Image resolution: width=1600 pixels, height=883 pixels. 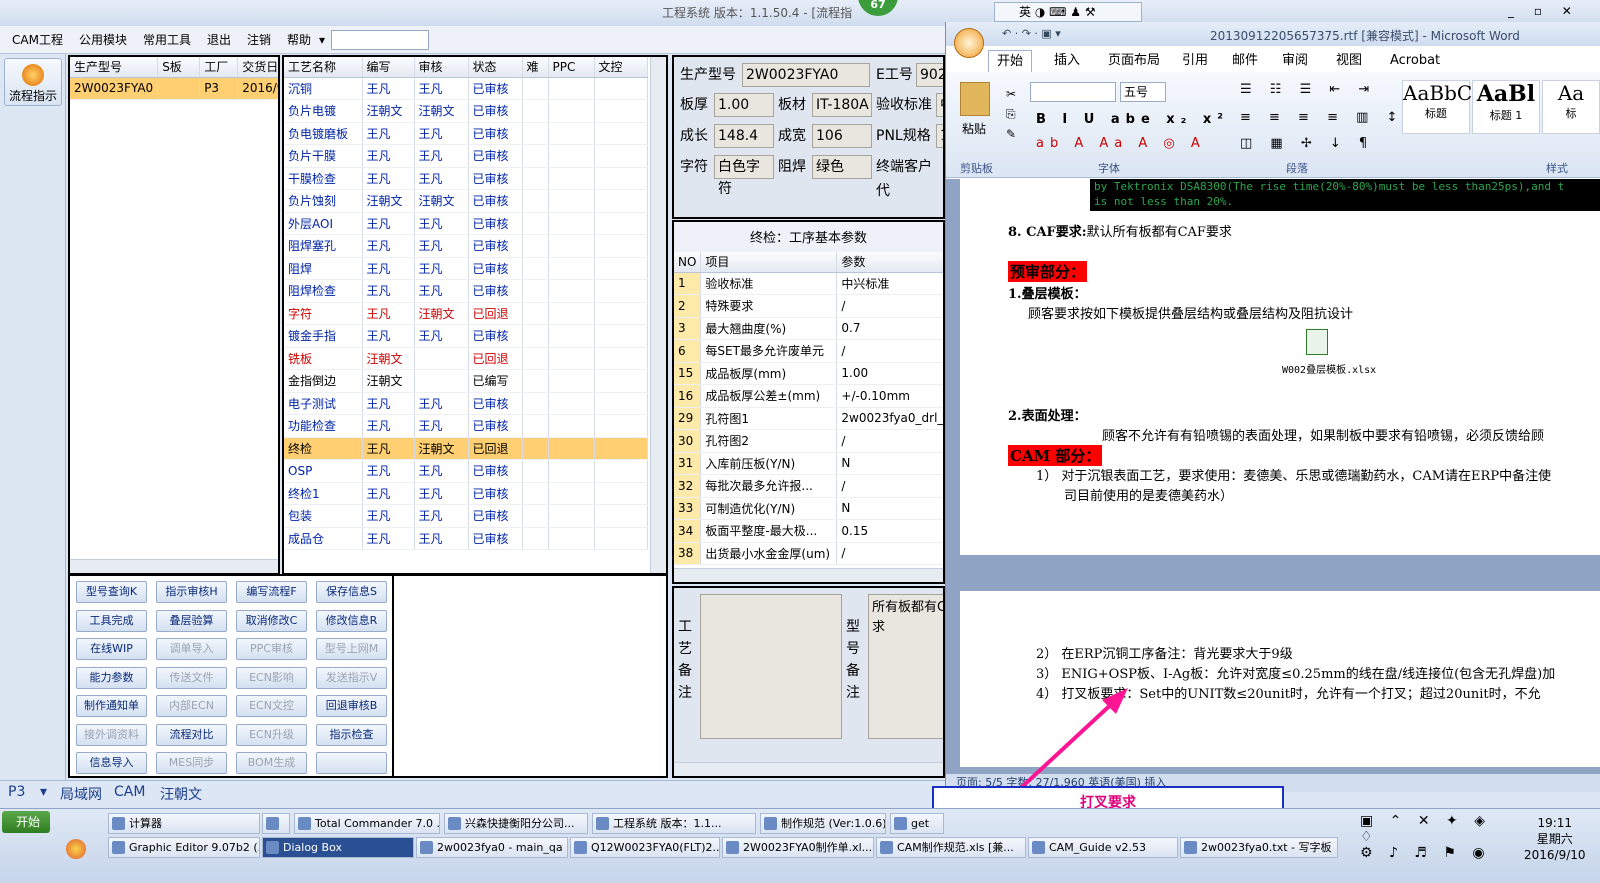 I want to click on table-row: OSP 王凡 王凡 已审核, so click(x=466, y=471).